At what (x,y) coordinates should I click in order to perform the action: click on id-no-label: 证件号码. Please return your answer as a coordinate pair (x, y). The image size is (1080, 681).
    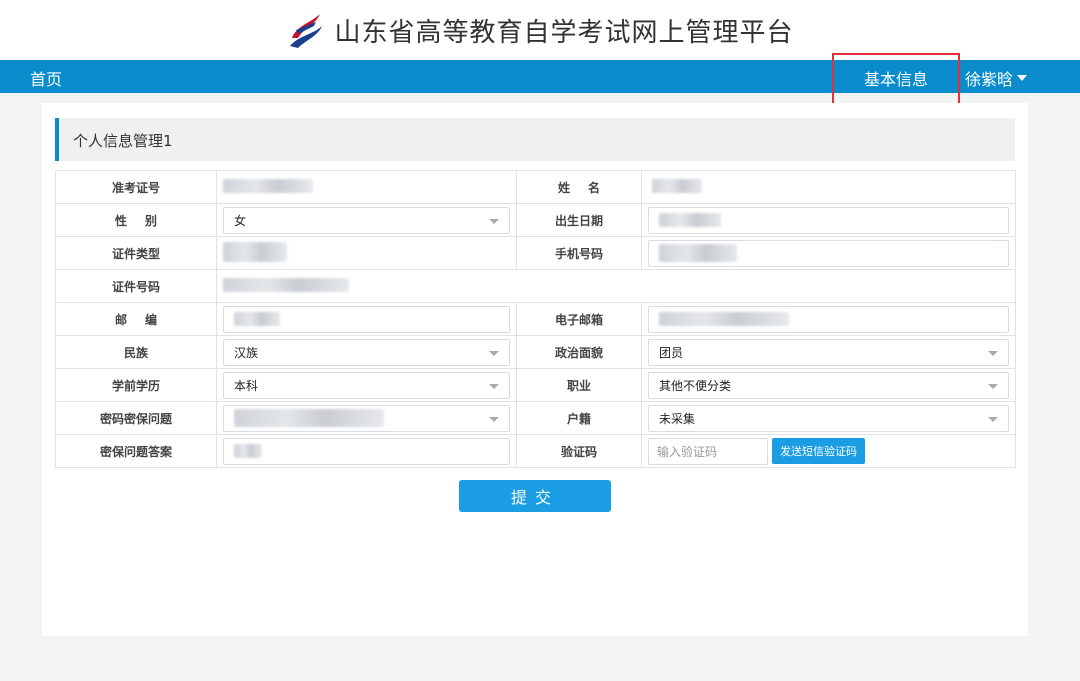
    Looking at the image, I should click on (136, 286).